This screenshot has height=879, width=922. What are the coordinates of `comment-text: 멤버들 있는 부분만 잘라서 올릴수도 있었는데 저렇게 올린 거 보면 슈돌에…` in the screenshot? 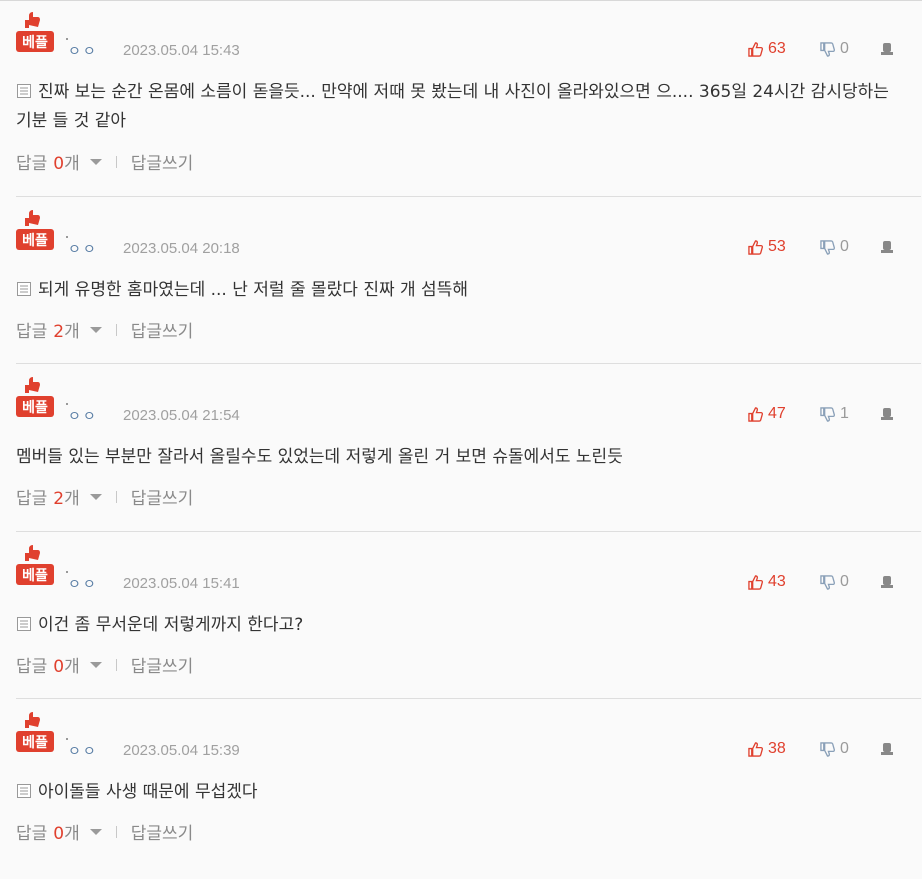 It's located at (319, 457).